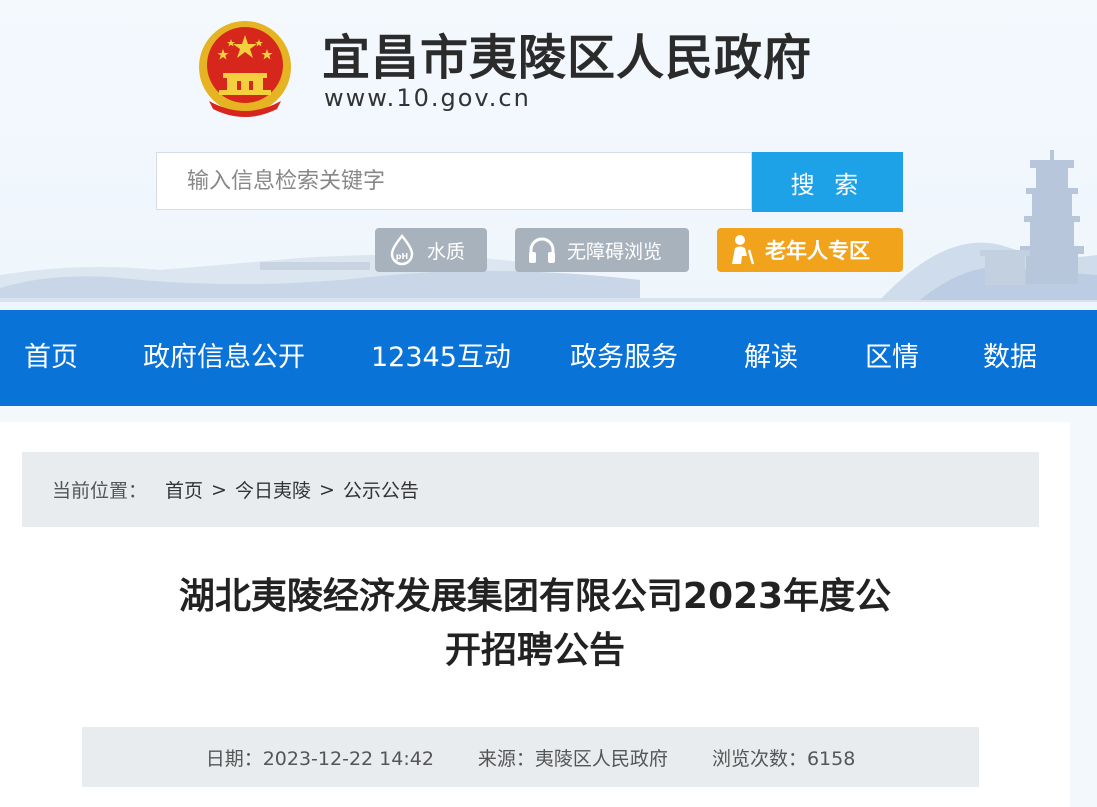 The image size is (1097, 807). I want to click on breadcrumb-announcements: 公示公告, so click(381, 489).